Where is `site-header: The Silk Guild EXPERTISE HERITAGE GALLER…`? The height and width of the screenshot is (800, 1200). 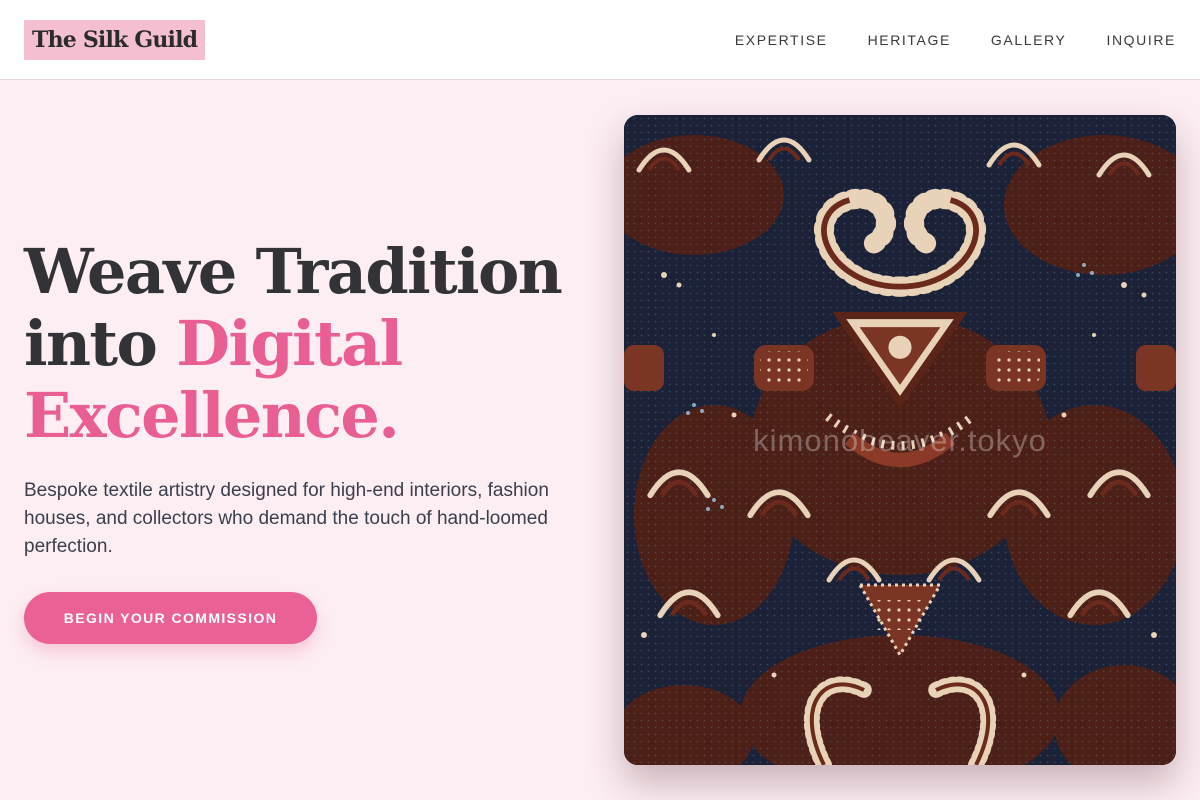
site-header: The Silk Guild EXPERTISE HERITAGE GALLER… is located at coordinates (600, 40).